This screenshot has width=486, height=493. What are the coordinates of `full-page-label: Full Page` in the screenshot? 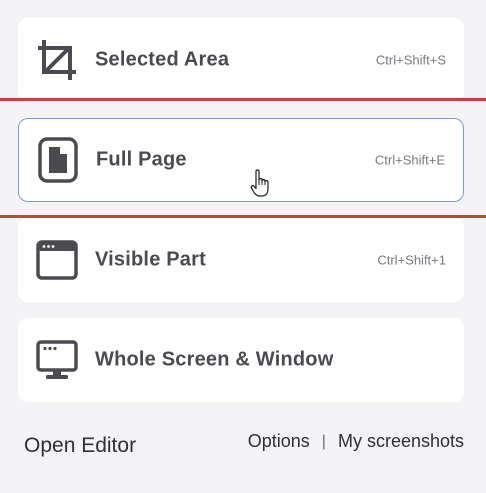 It's located at (141, 159).